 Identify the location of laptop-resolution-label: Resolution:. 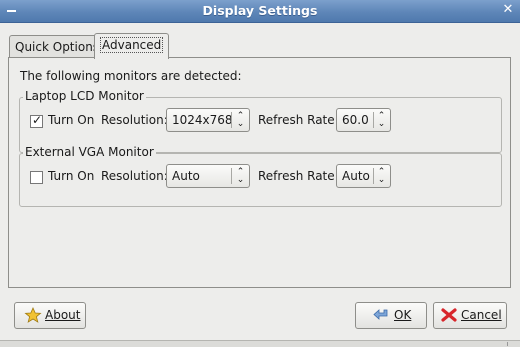
(134, 120).